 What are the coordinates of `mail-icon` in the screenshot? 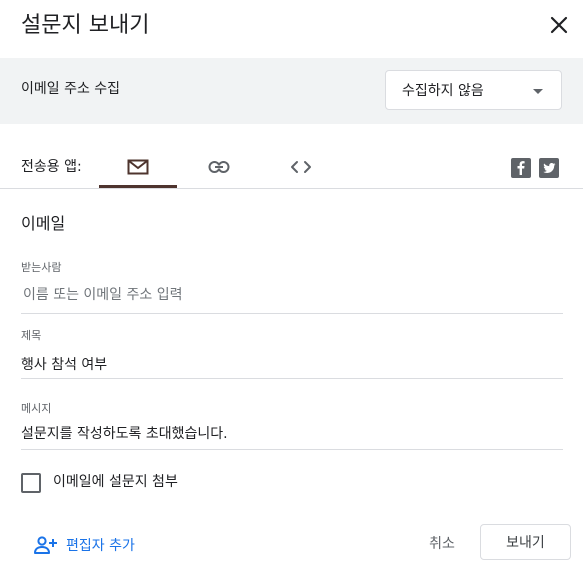 It's located at (138, 167).